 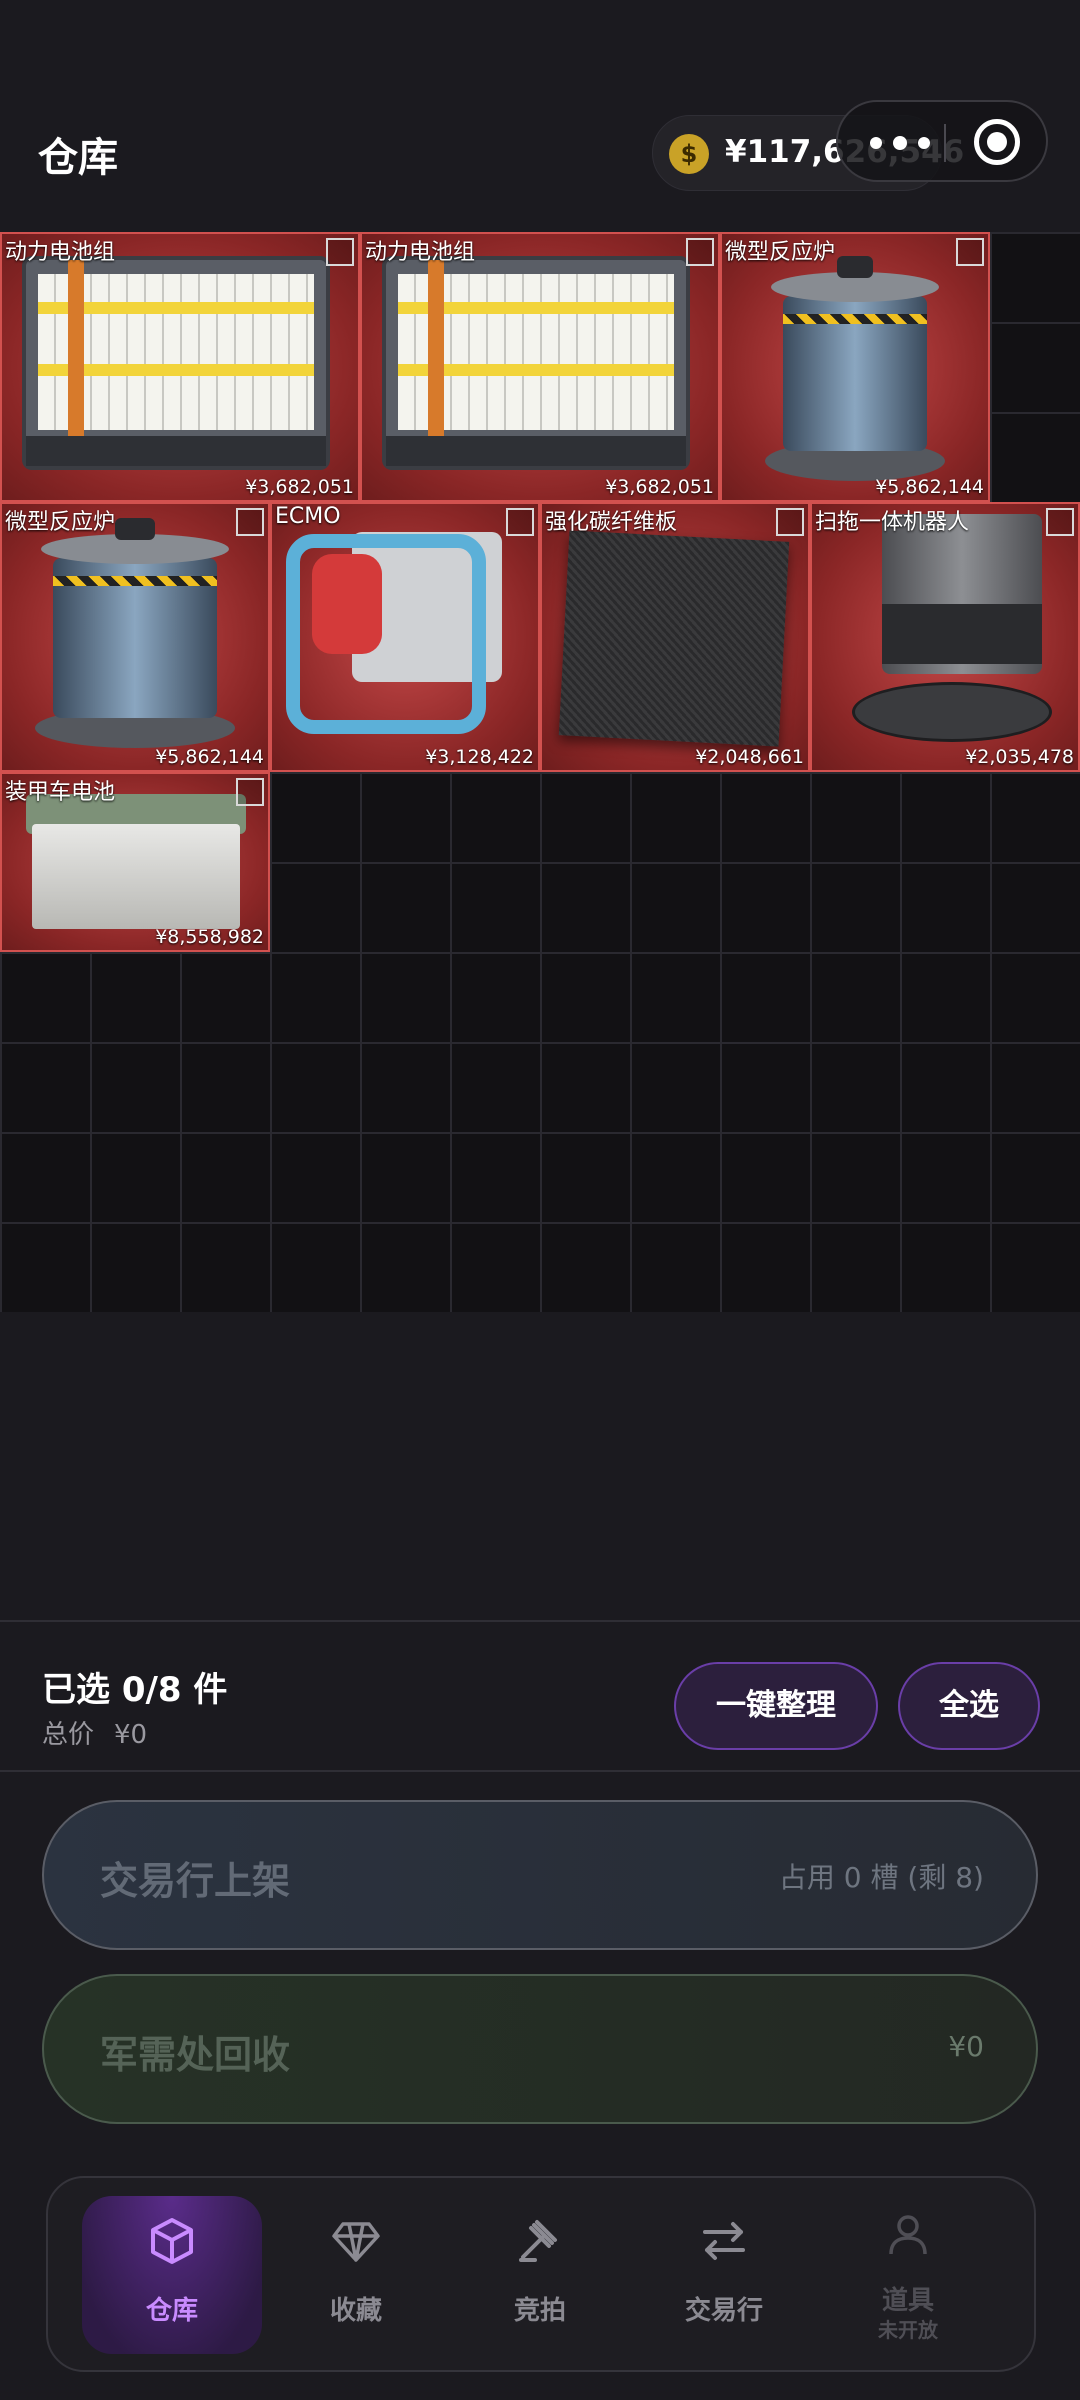 What do you see at coordinates (540, 1771) in the screenshot?
I see `divider` at bounding box center [540, 1771].